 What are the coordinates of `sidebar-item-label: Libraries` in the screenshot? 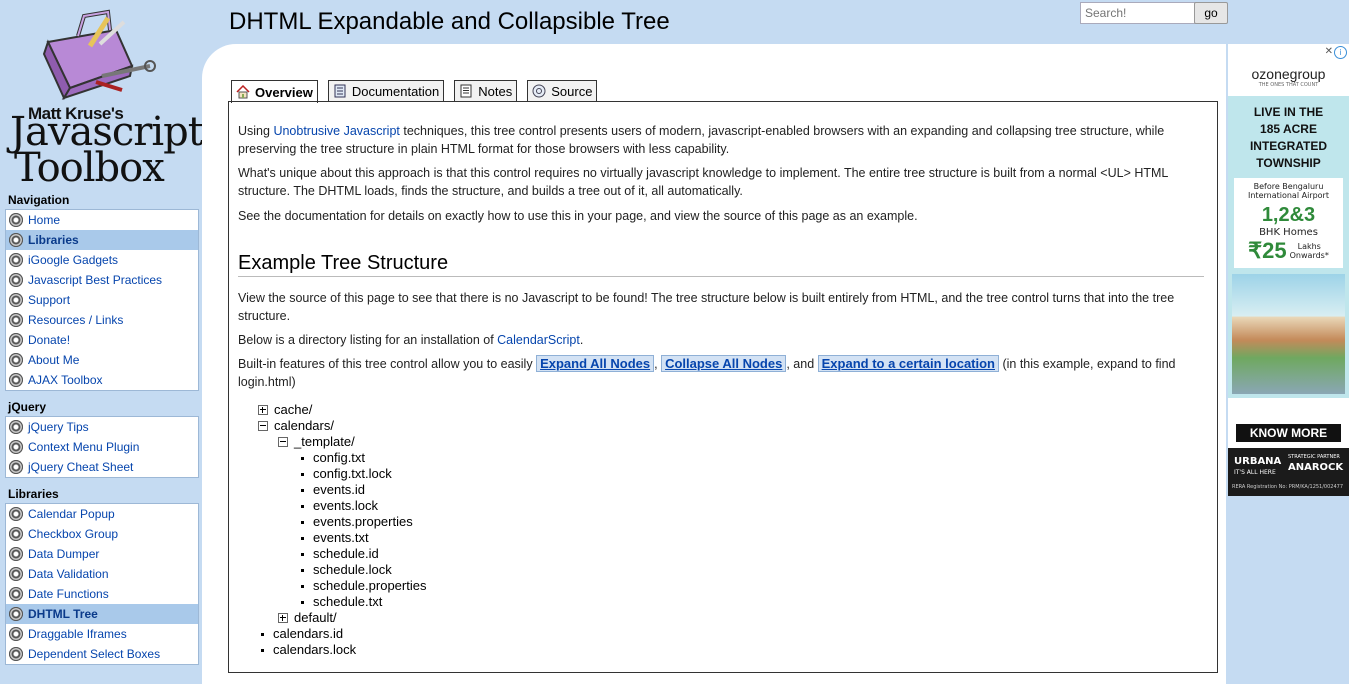 It's located at (53, 240).